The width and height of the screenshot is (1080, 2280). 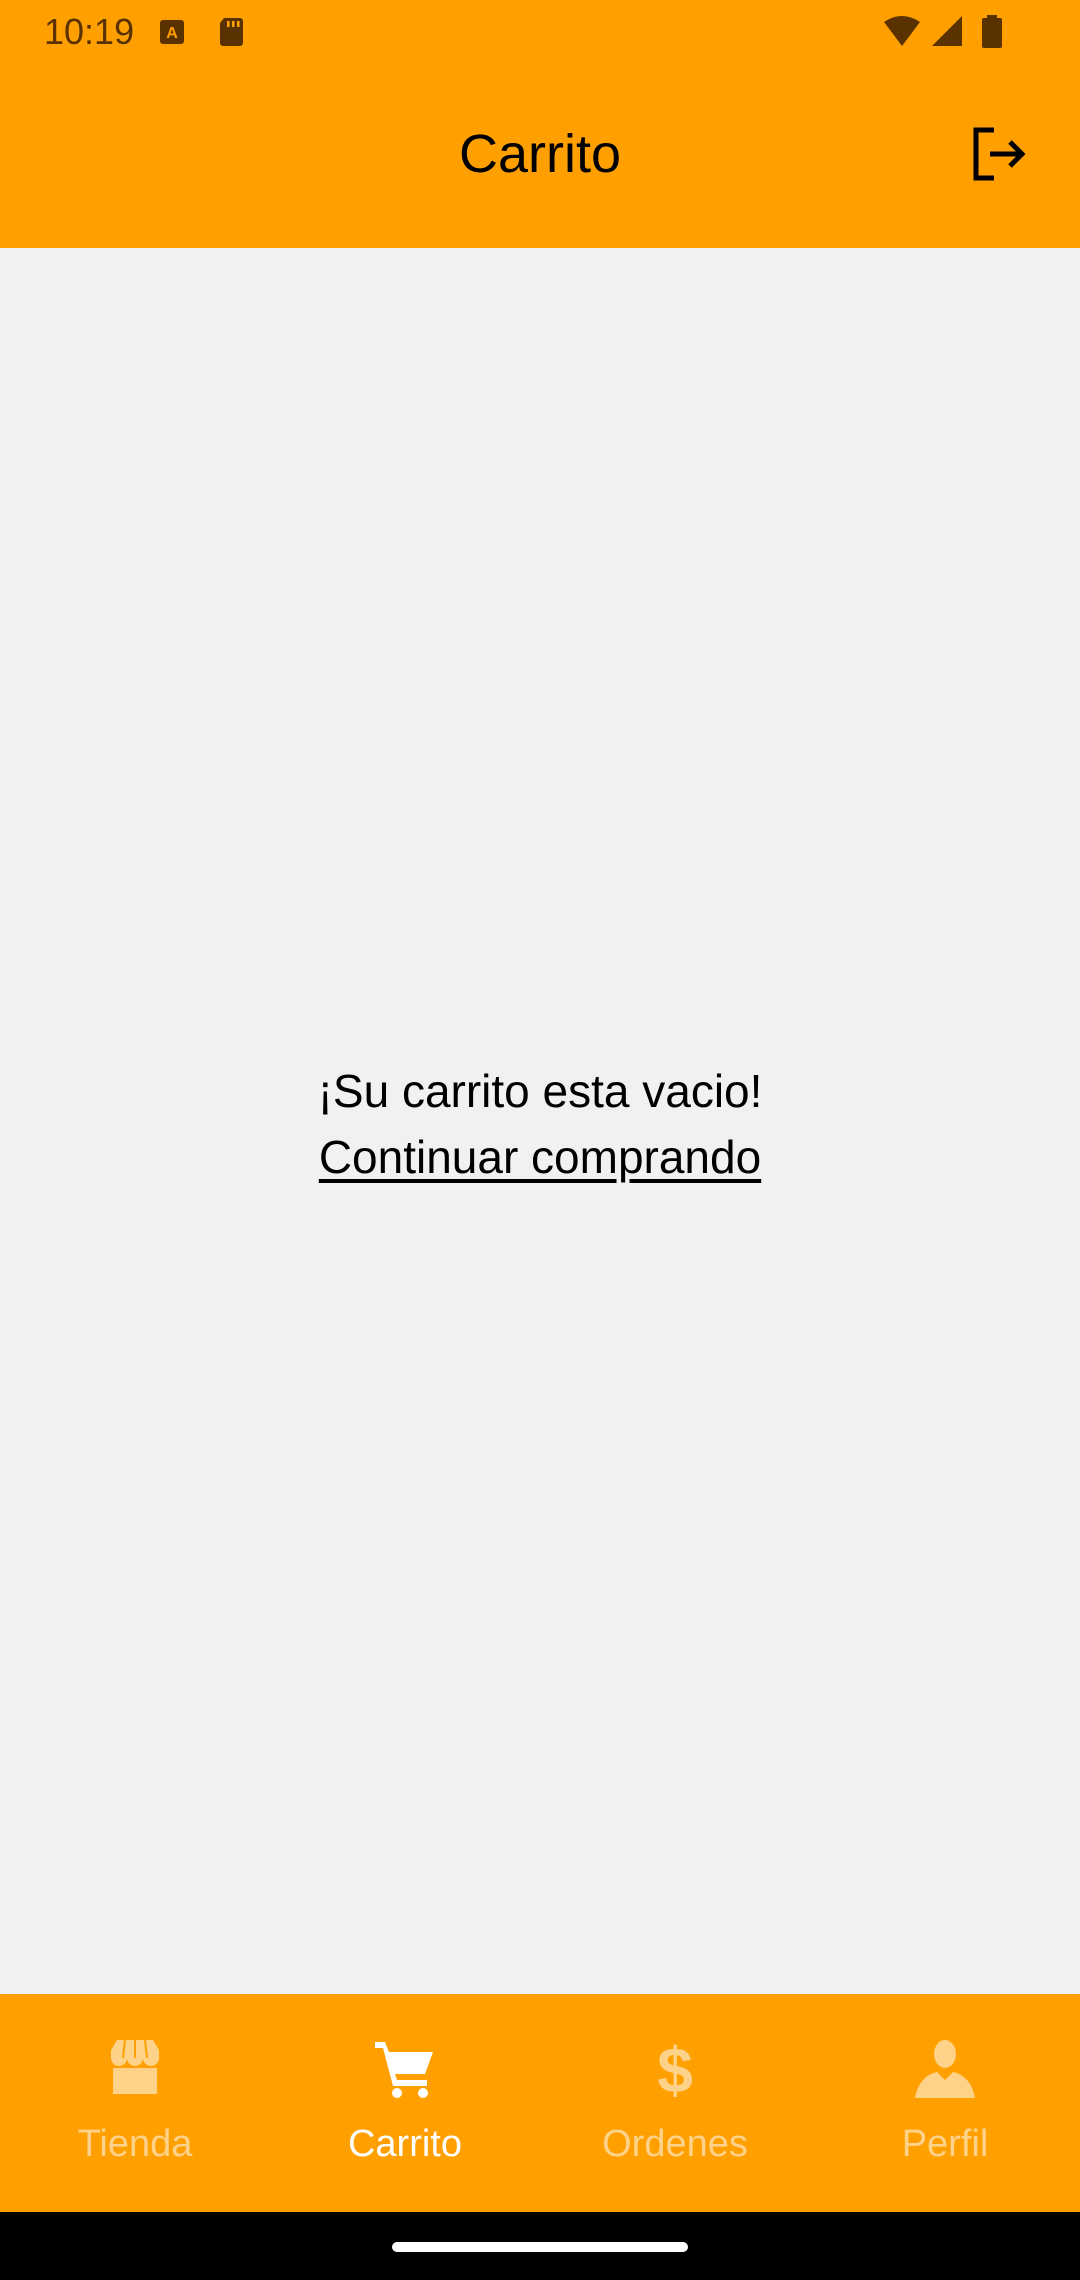 I want to click on battery-icon, so click(x=992, y=32).